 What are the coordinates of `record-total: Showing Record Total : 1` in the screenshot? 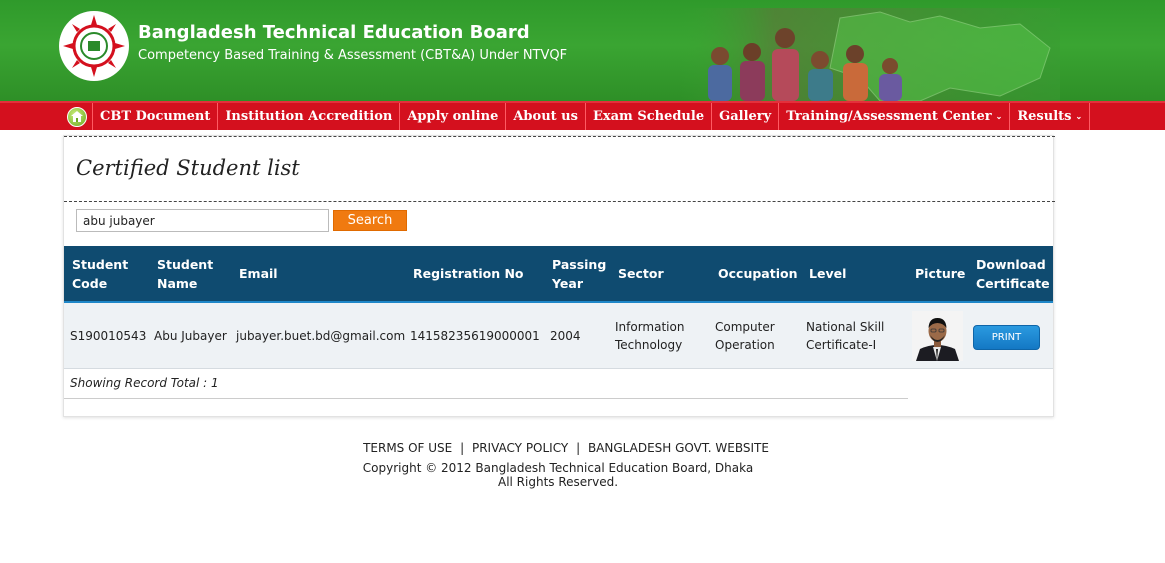 It's located at (144, 383).